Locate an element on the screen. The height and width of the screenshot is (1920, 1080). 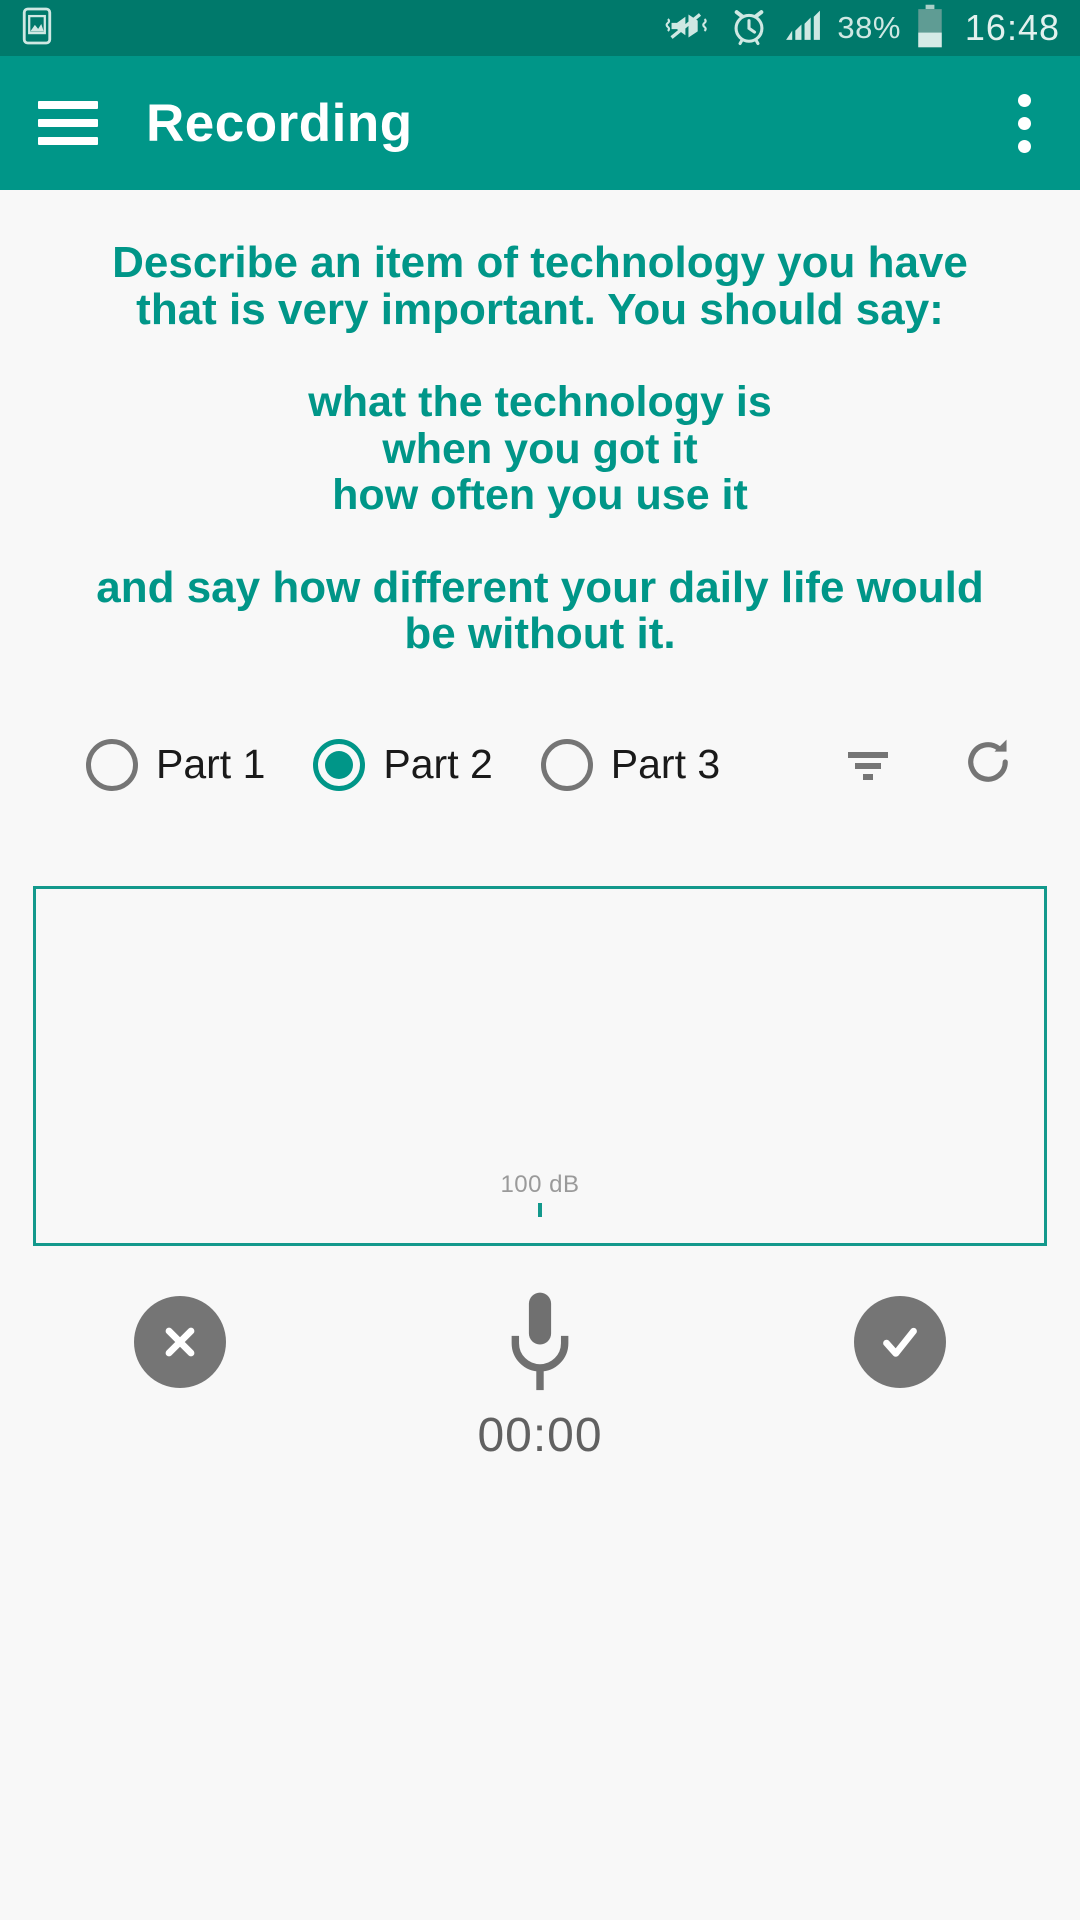
vibrate-mute-icon is located at coordinates (690, 28).